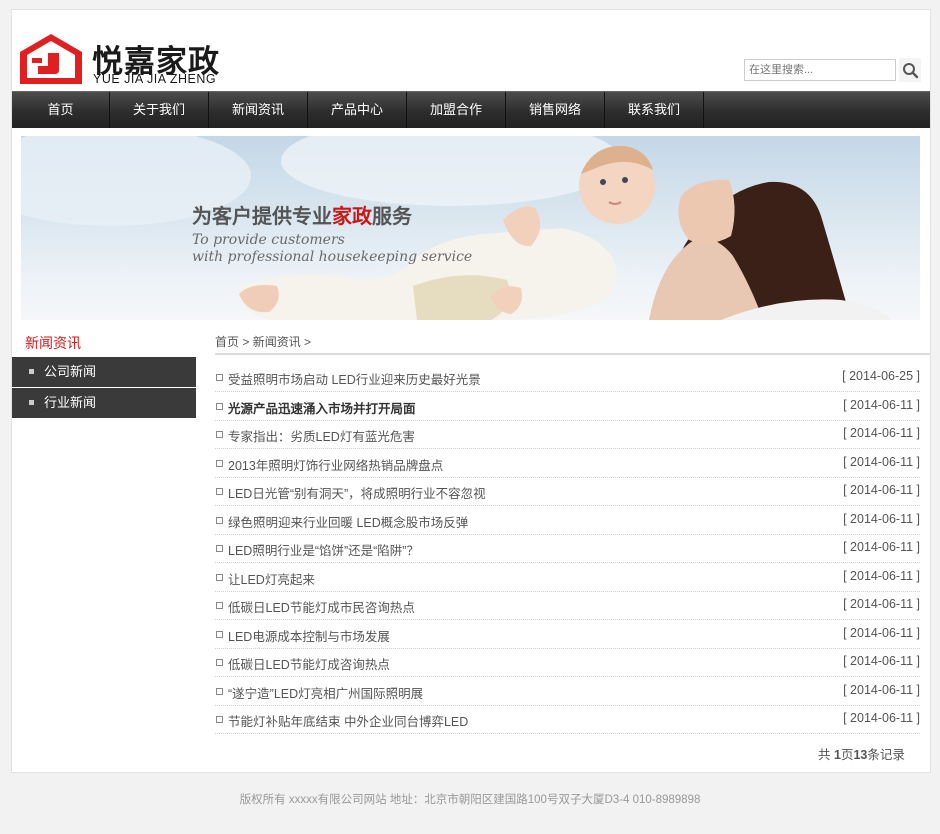 The width and height of the screenshot is (940, 834). What do you see at coordinates (567, 406) in the screenshot?
I see `news-item: 光源产品迅速涌入市场并打开局面 [ 2014-06-11 ]` at bounding box center [567, 406].